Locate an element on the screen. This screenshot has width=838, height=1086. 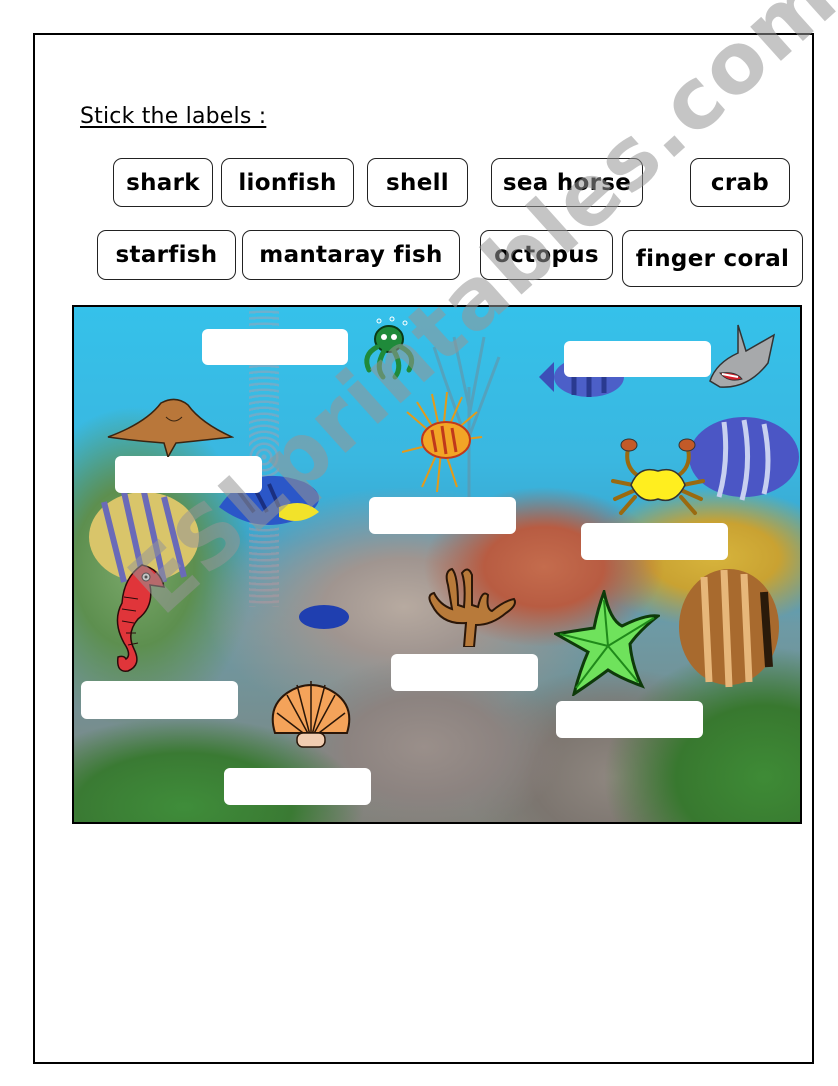
word-card-label: shell is located at coordinates (417, 182).